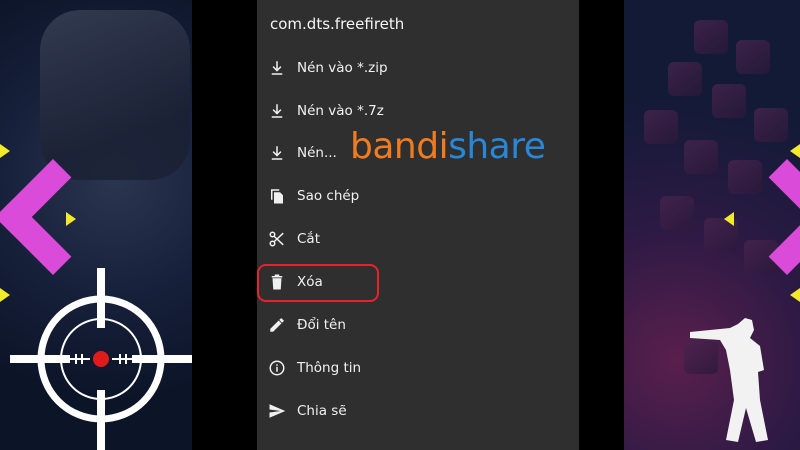  I want to click on menu-item-copy: Sao chép, so click(418, 195).